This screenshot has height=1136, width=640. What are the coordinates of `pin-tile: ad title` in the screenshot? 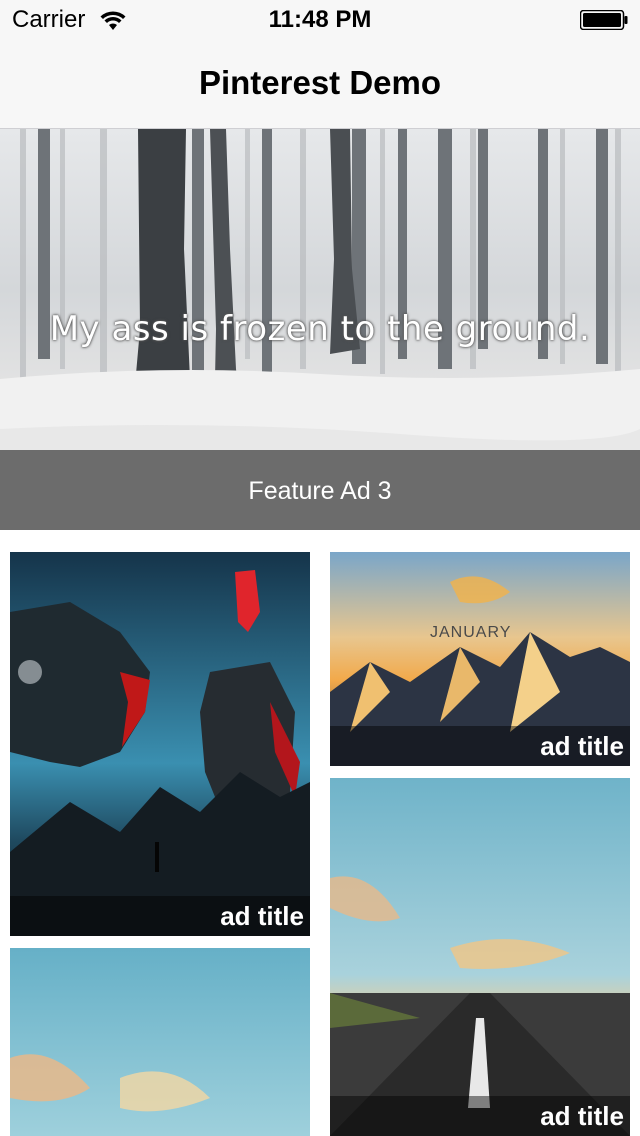 It's located at (480, 957).